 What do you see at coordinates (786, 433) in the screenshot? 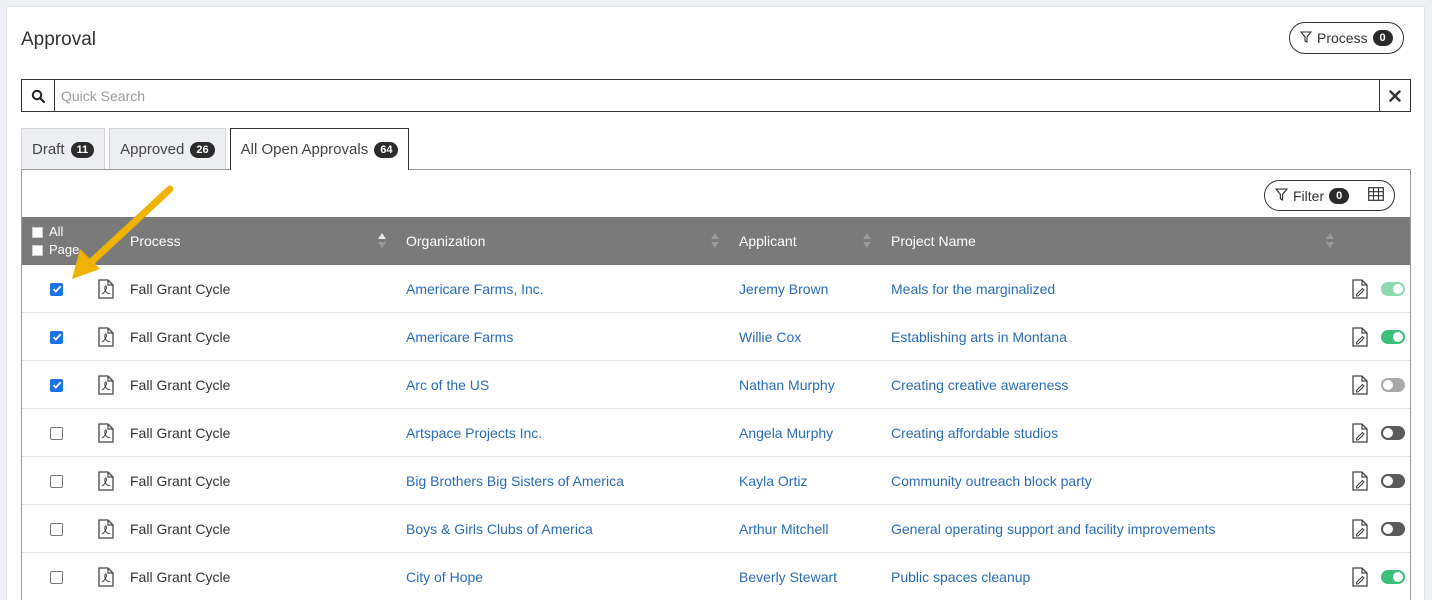
I see `applicant-link: Angela Murphy` at bounding box center [786, 433].